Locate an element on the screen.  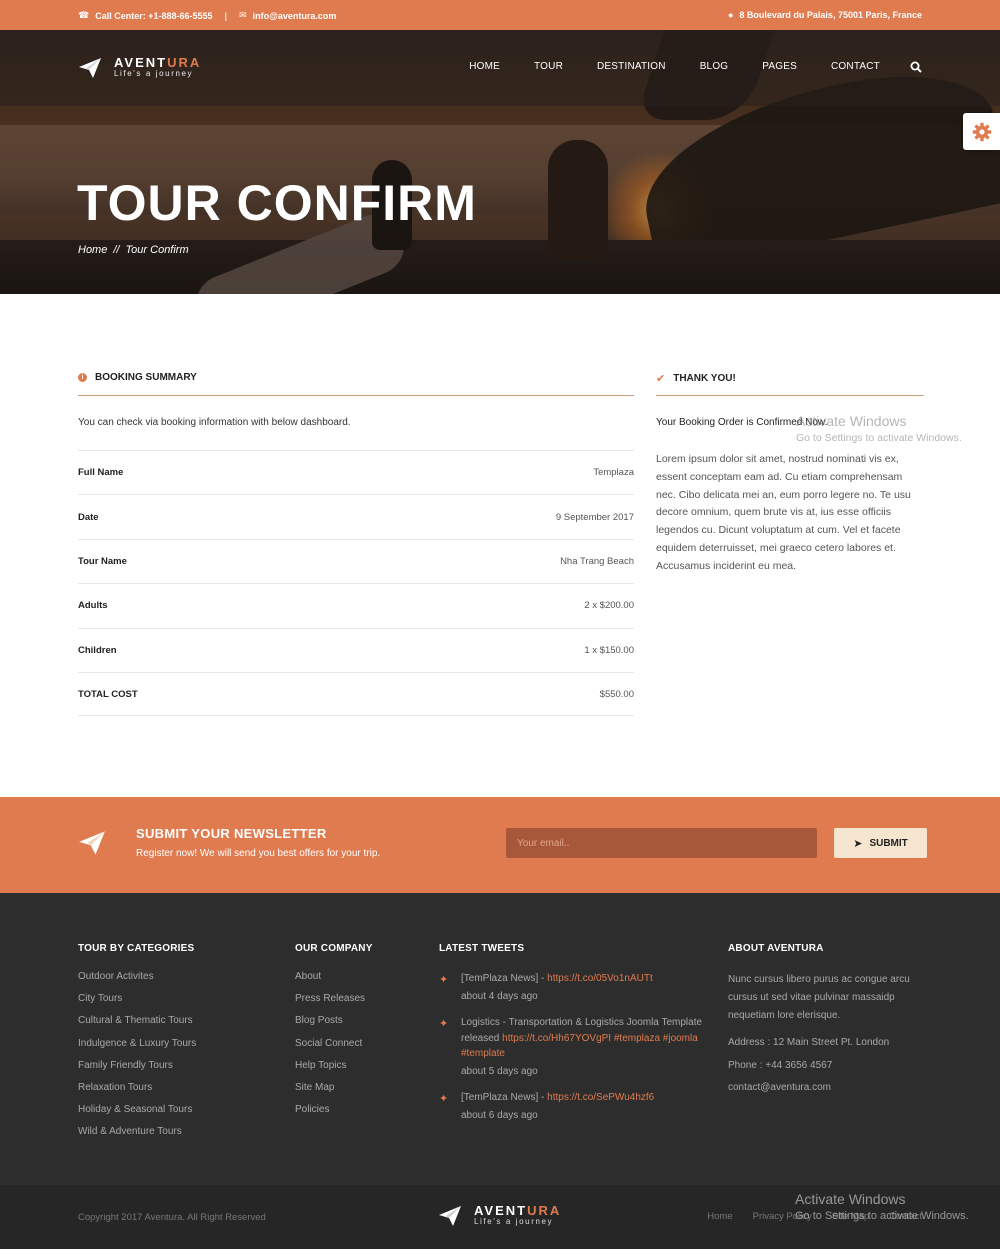
booking-row-date: Date 9 September 2017 is located at coordinates (356, 516).